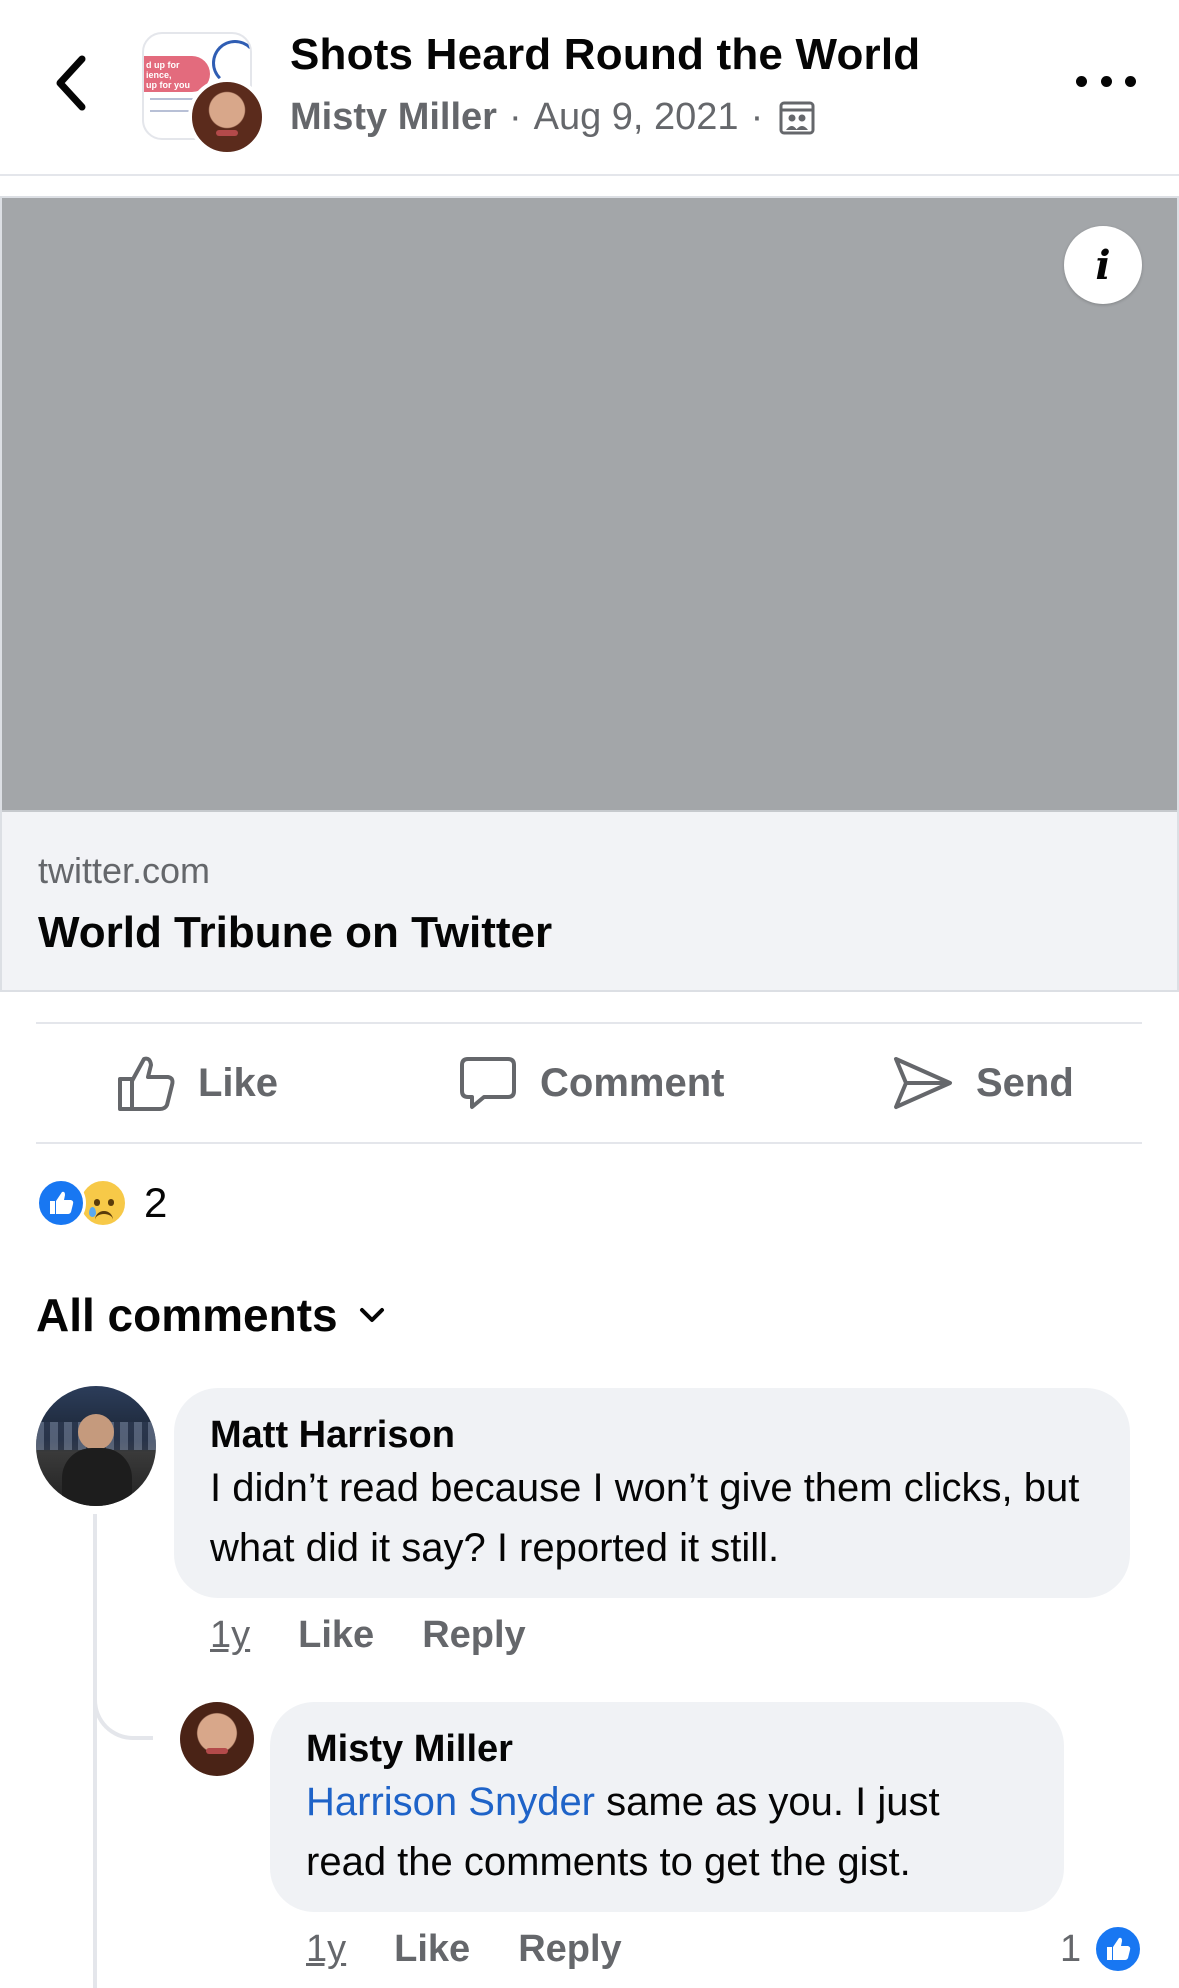  I want to click on reply-reply-button: Reply, so click(569, 1949).